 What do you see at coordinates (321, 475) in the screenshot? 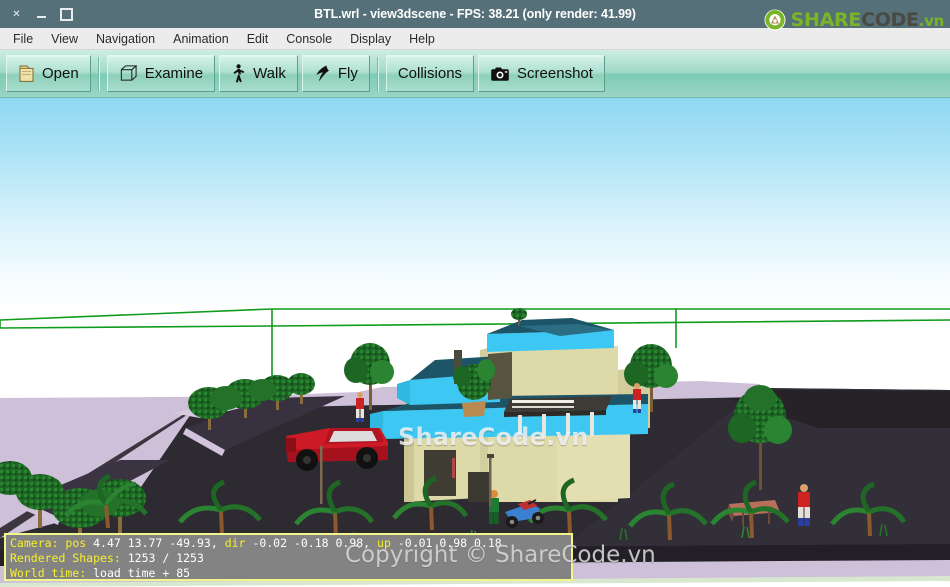
I see `pole-mid` at bounding box center [321, 475].